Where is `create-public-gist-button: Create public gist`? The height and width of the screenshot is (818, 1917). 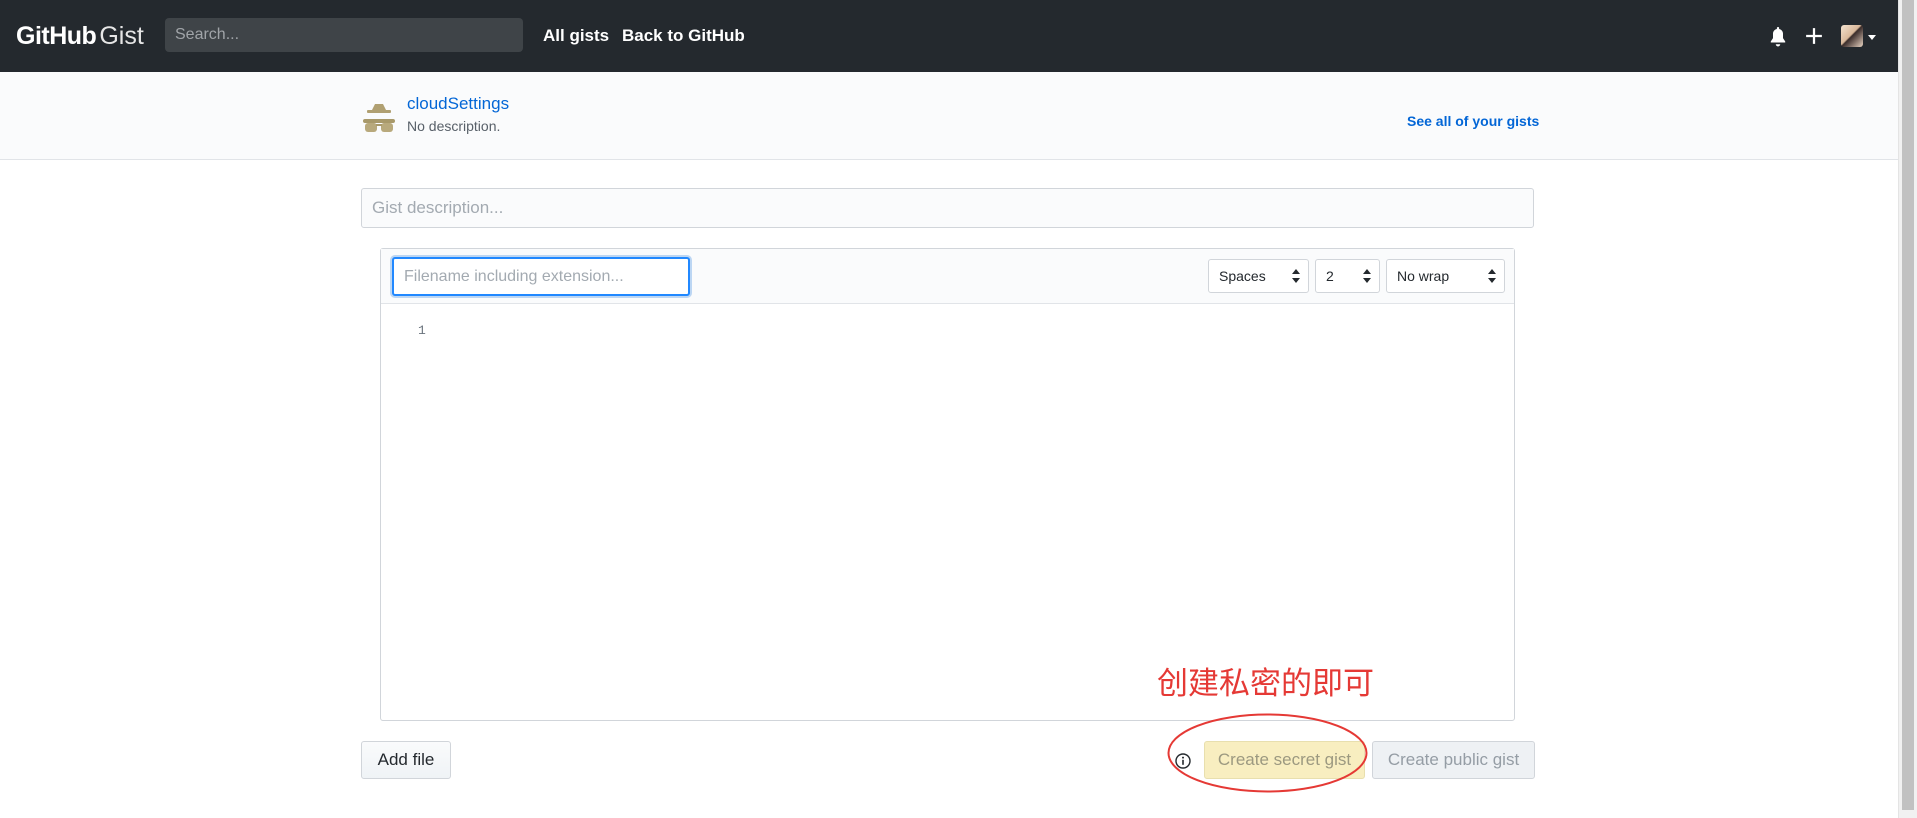
create-public-gist-button: Create public gist is located at coordinates (1453, 760).